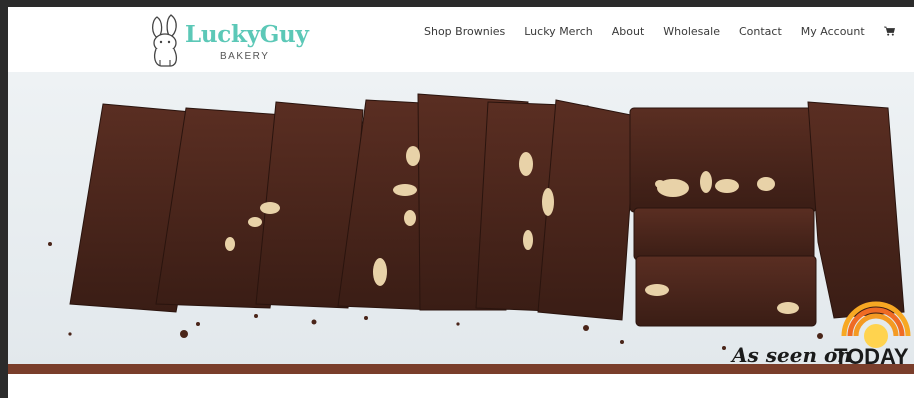 The image size is (914, 398). I want to click on nav-about: About, so click(628, 31).